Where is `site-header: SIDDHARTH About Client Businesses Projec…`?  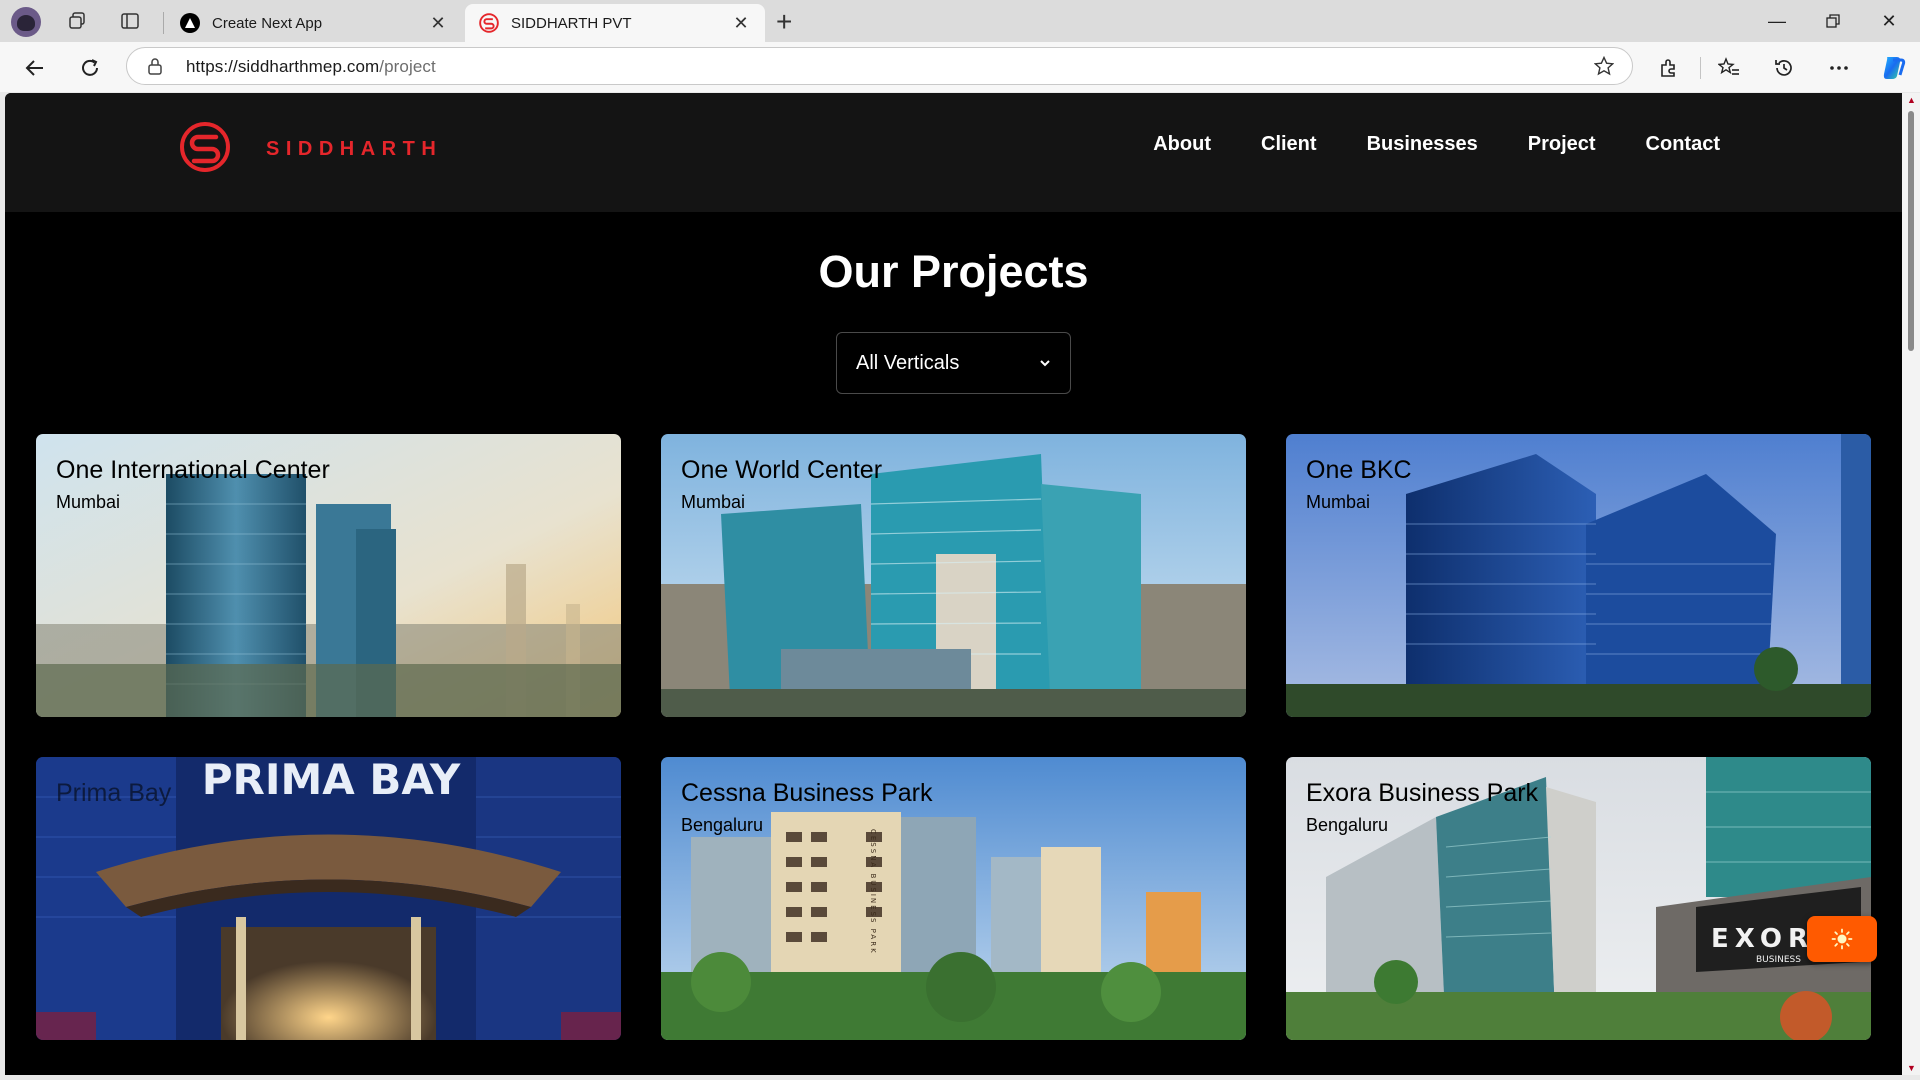
site-header: SIDDHARTH About Client Businesses Projec… is located at coordinates (953, 152).